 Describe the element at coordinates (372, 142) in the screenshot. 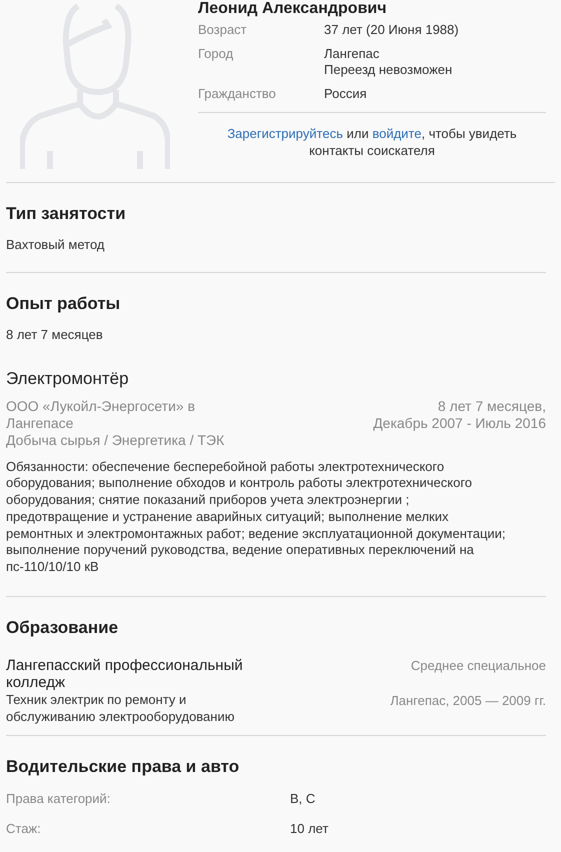

I see `contacts-notice: Зарегистрируйтесь или войдите, чтобы увидеть контакты соискателя` at that location.